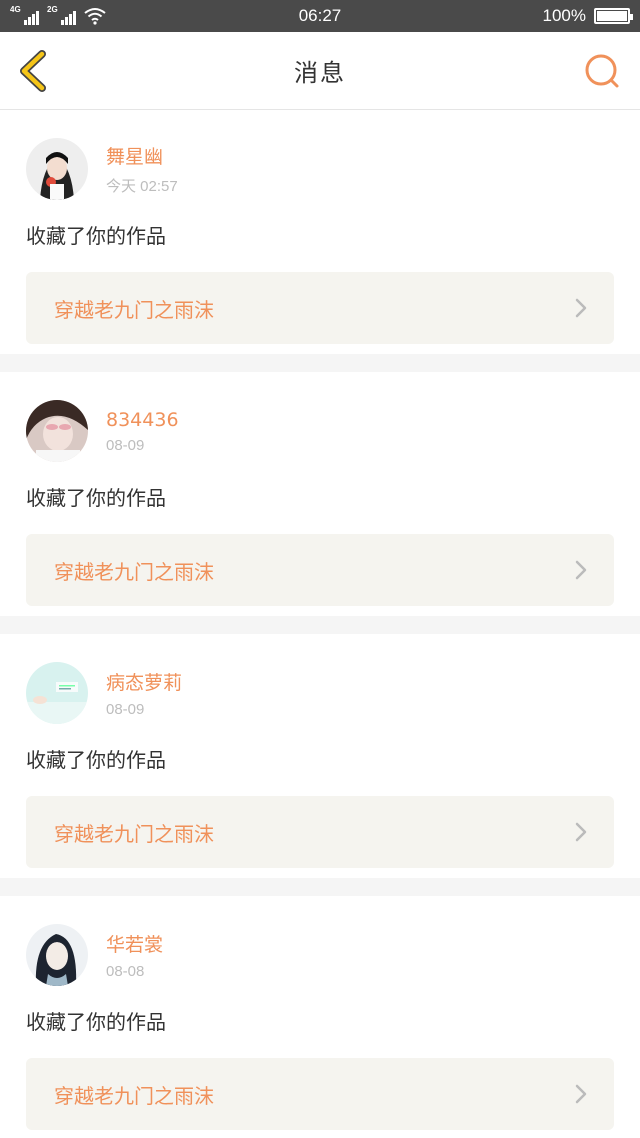 This screenshot has width=640, height=1138. I want to click on back-button, so click(35, 71).